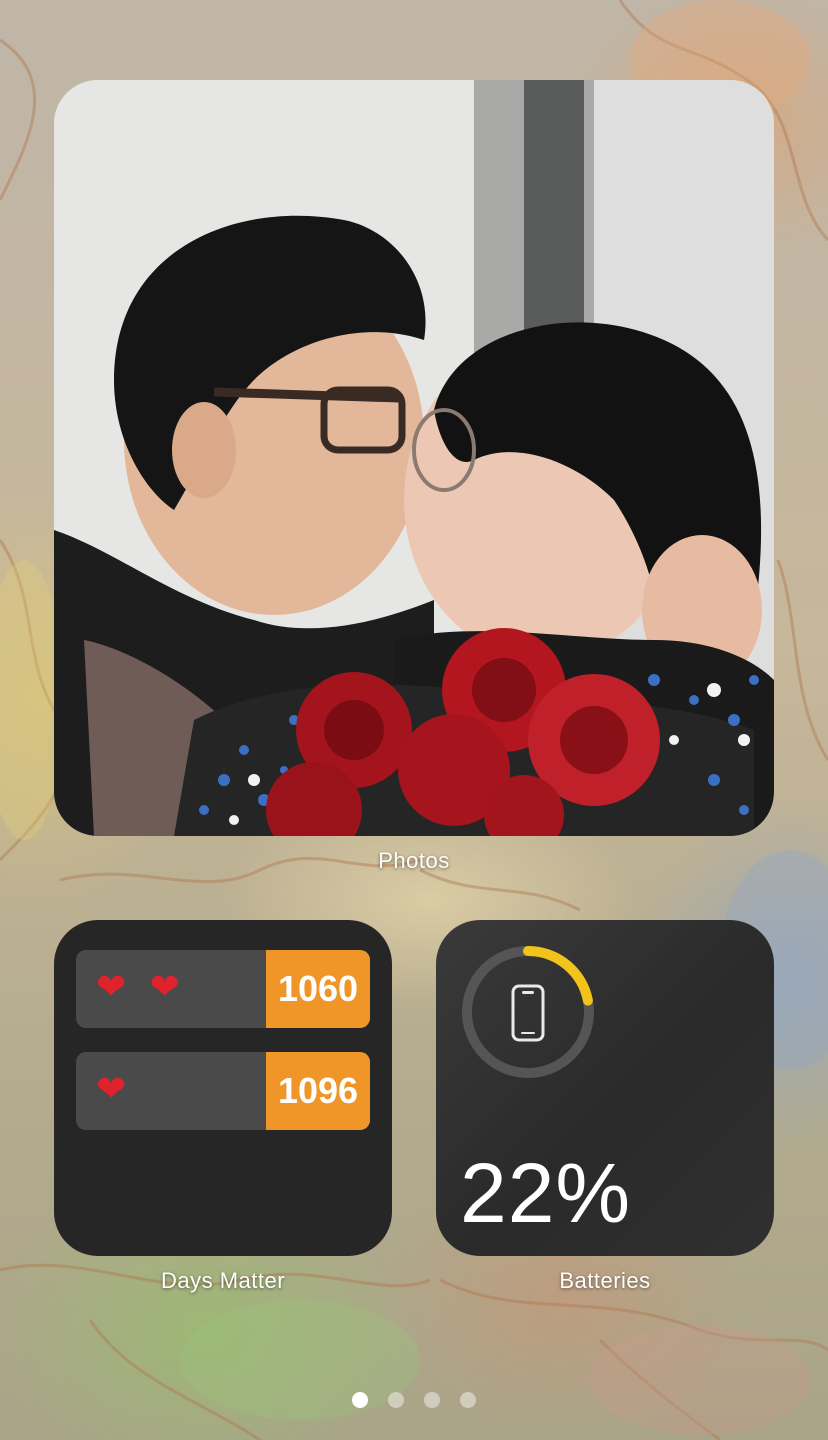 The height and width of the screenshot is (1440, 828). I want to click on page-indicator, so click(417, 1400).